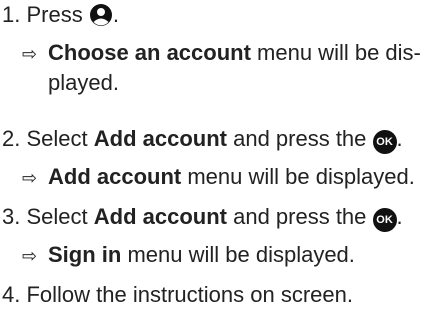 This screenshot has height=319, width=444. I want to click on step-3-result: ⇨ Sign in menu will be displayed., so click(188, 256).